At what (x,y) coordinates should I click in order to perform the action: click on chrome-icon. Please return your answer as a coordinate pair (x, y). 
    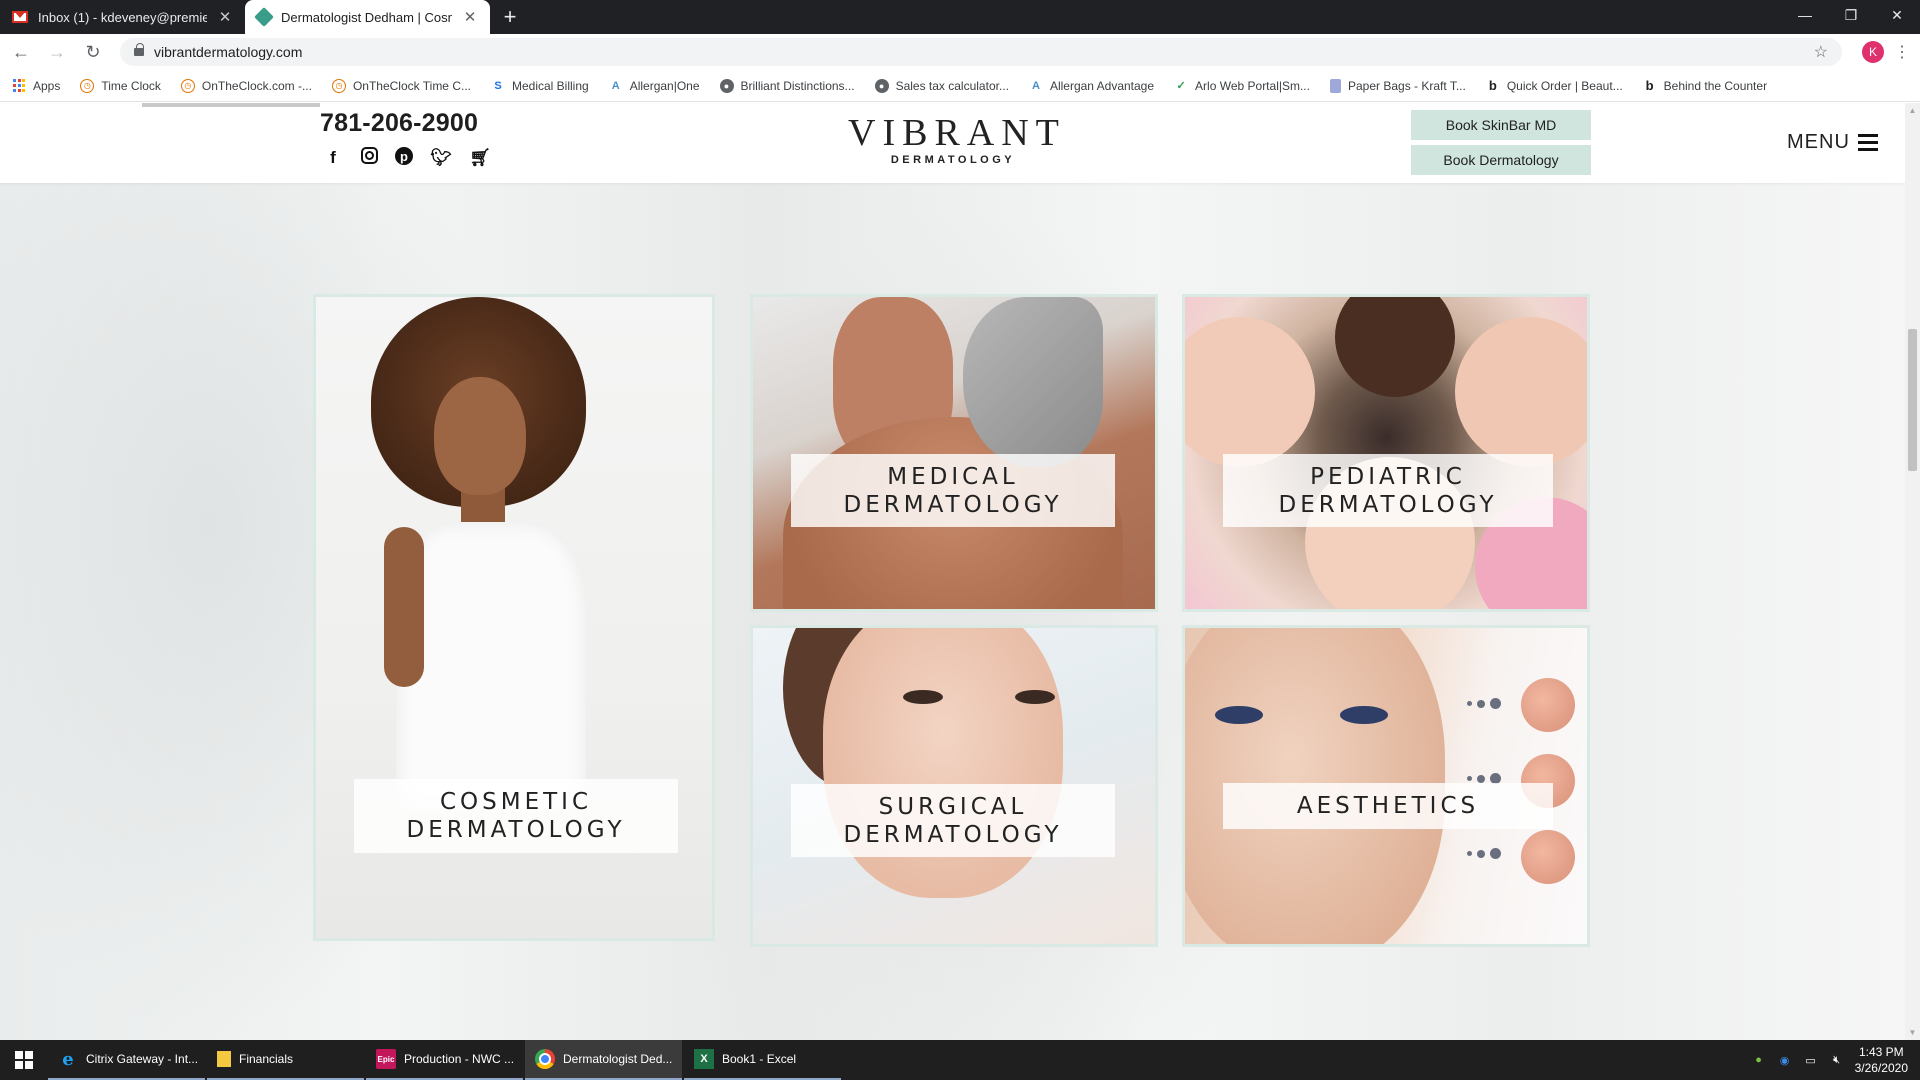
    Looking at the image, I should click on (545, 1059).